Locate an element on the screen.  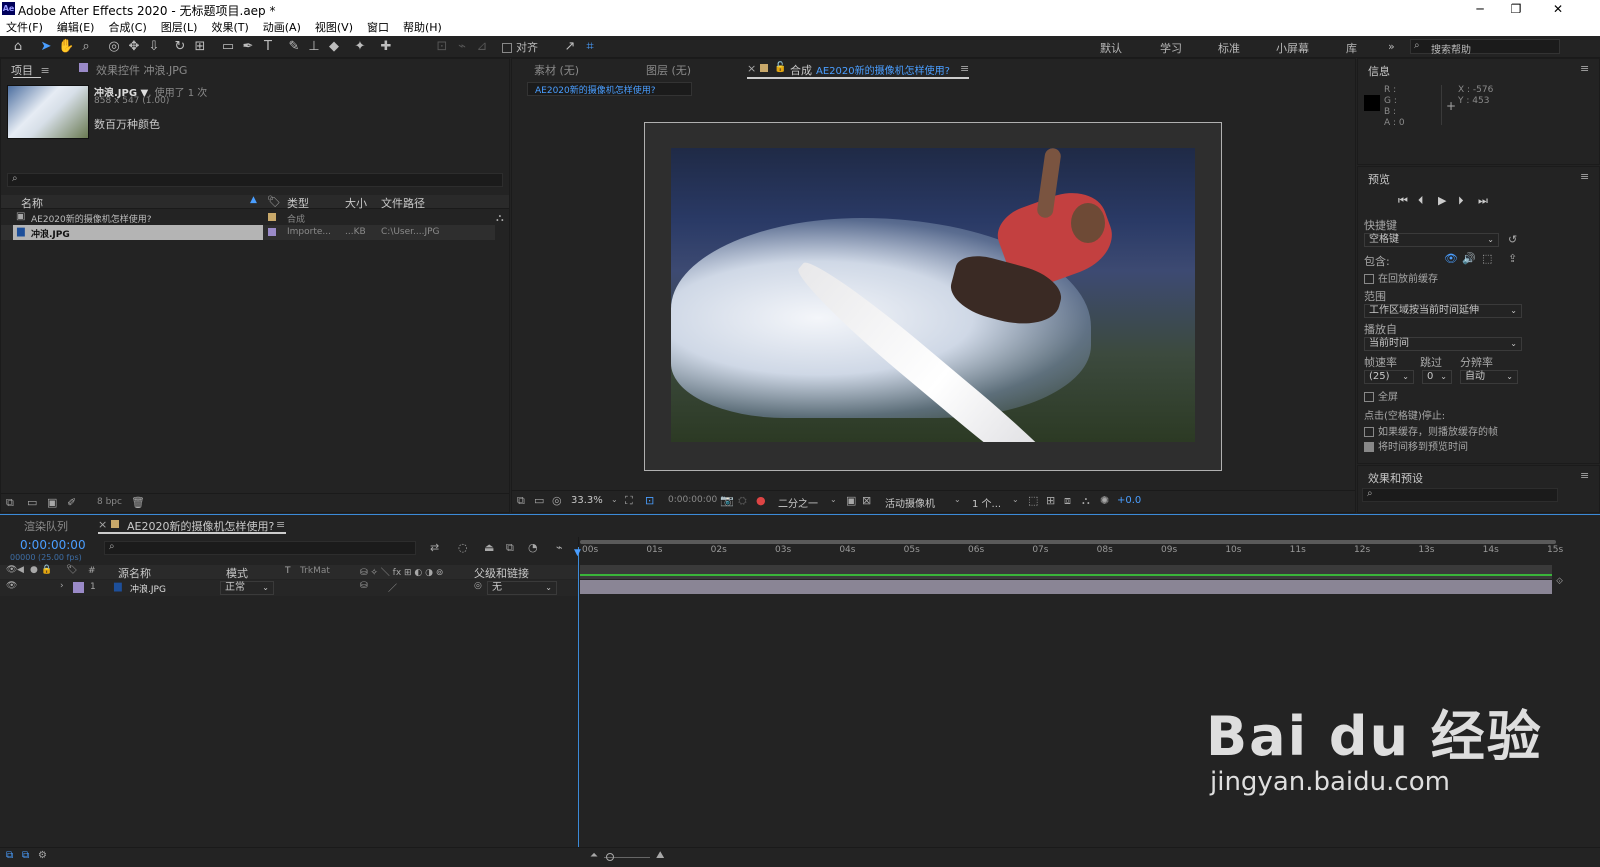
zoom-in-icon: ⛰ is located at coordinates (660, 855).